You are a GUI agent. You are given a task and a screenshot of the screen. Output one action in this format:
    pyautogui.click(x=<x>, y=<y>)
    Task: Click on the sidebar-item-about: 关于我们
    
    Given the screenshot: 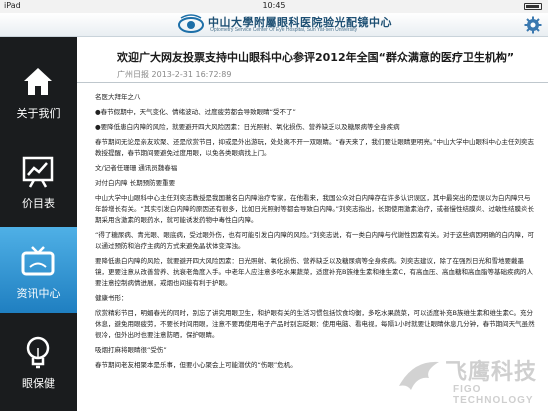 What is the action you would take?
    pyautogui.click(x=38, y=90)
    